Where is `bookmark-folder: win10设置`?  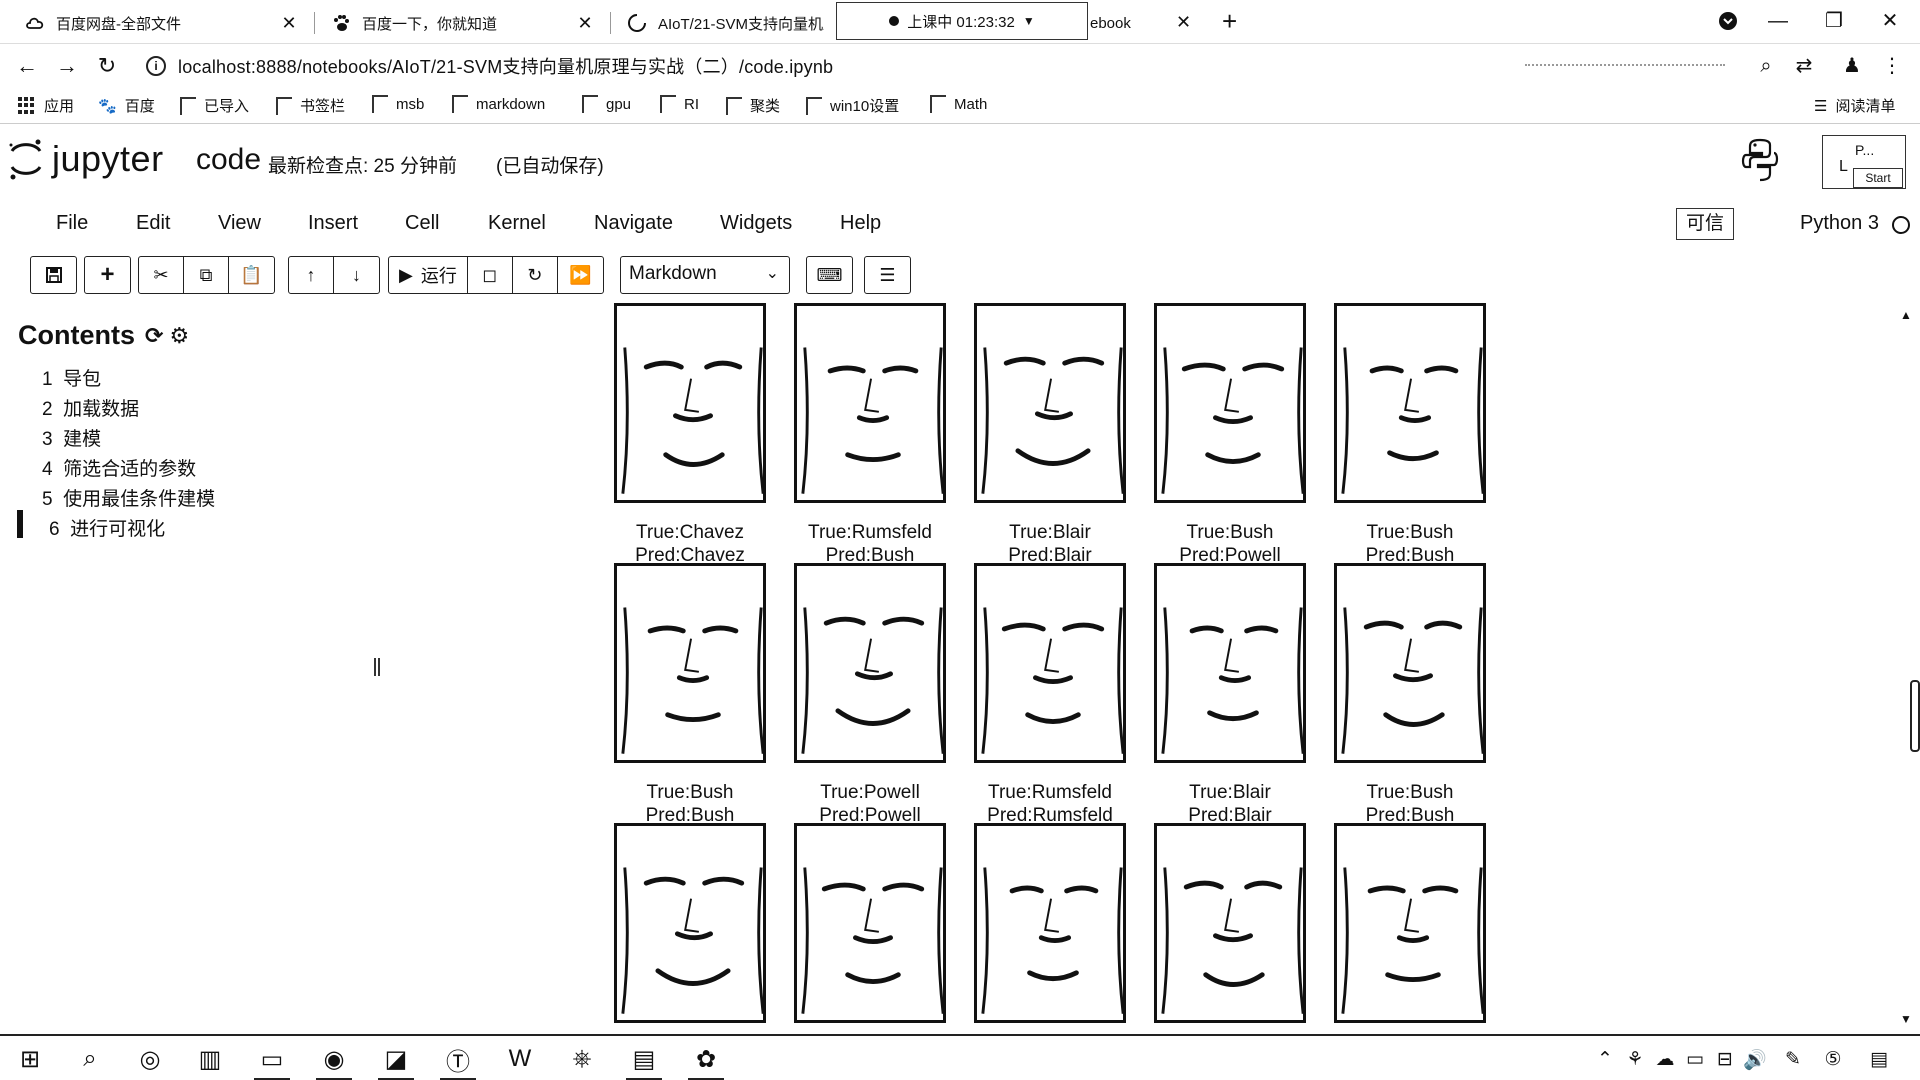
bookmark-folder: win10设置 is located at coordinates (852, 105).